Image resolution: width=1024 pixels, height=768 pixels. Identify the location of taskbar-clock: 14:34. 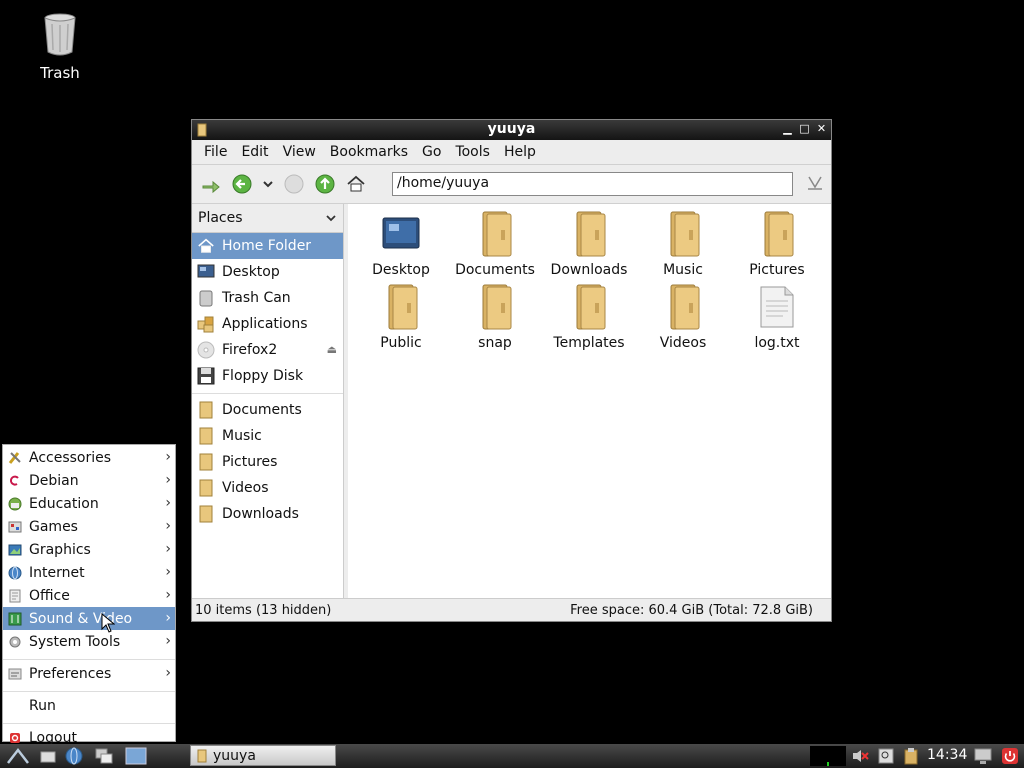
(947, 755).